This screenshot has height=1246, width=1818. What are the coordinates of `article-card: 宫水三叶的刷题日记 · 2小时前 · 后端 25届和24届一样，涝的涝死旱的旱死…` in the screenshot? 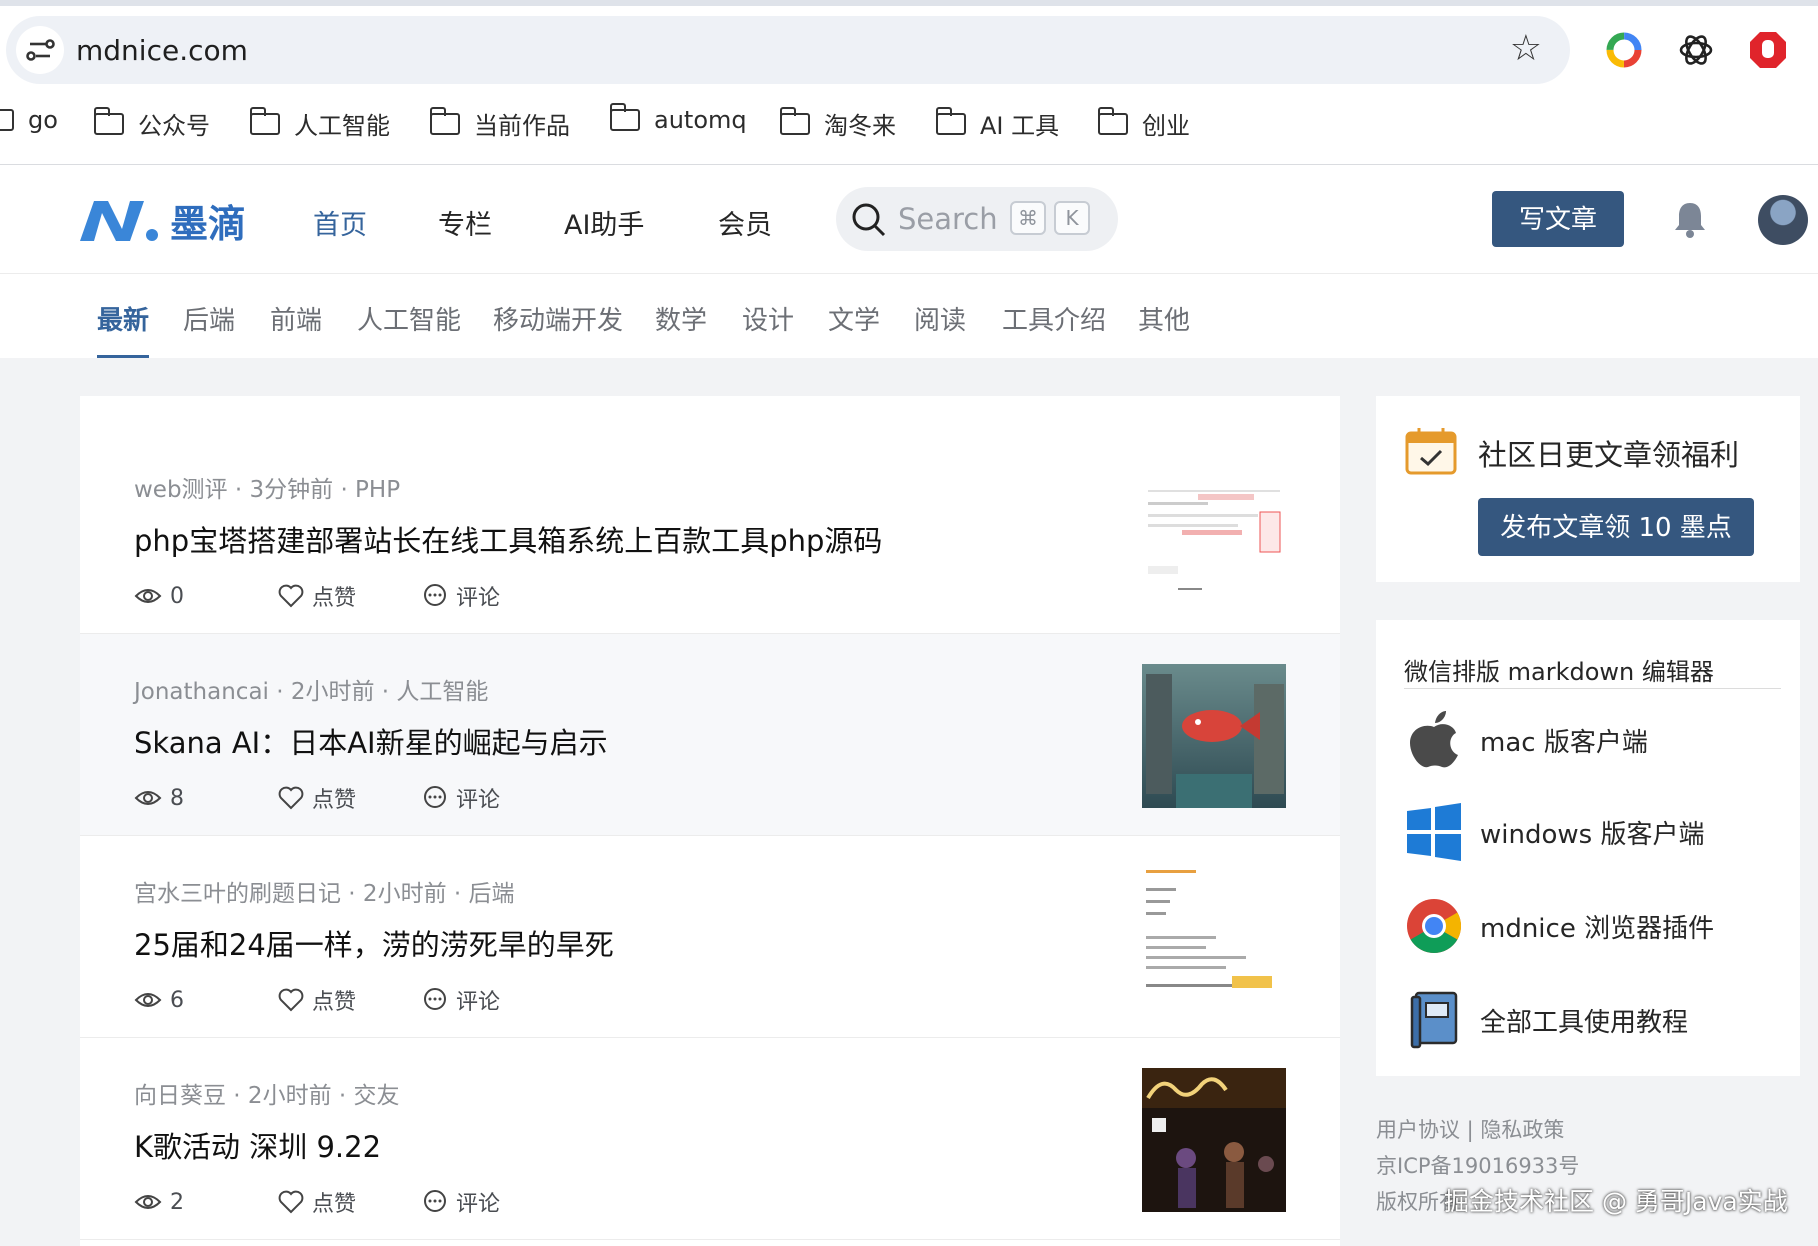 It's located at (710, 937).